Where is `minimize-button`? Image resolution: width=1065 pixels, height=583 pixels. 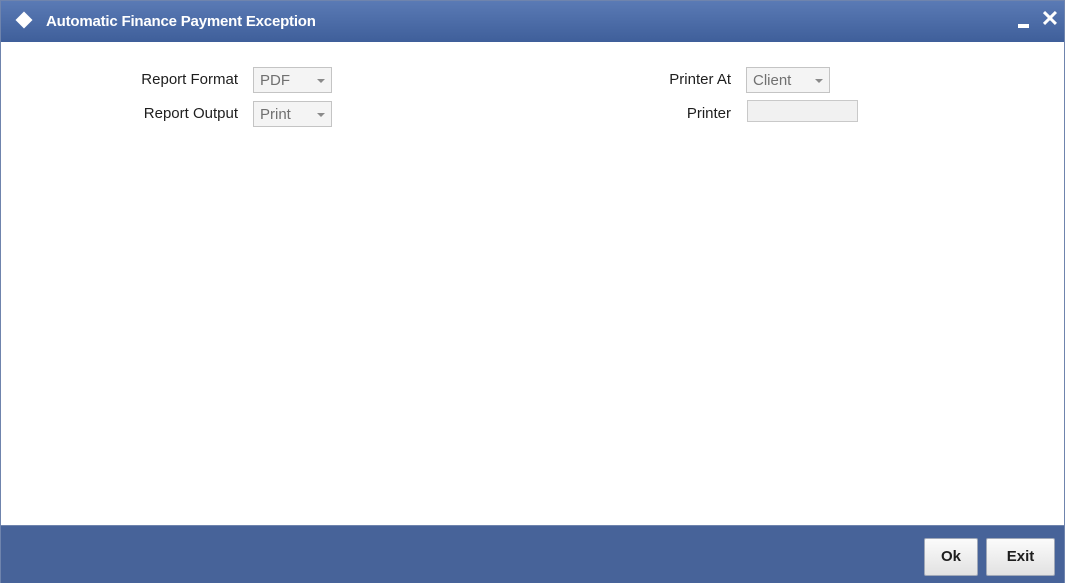 minimize-button is located at coordinates (1024, 21).